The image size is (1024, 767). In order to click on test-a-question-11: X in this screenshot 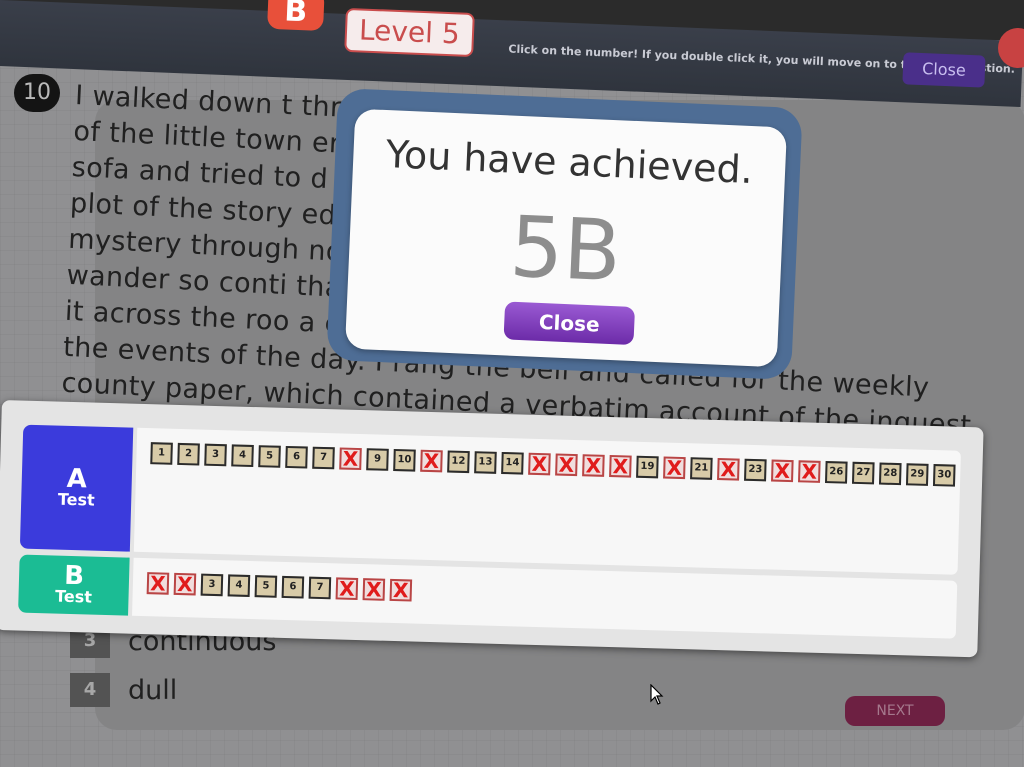, I will do `click(431, 461)`.